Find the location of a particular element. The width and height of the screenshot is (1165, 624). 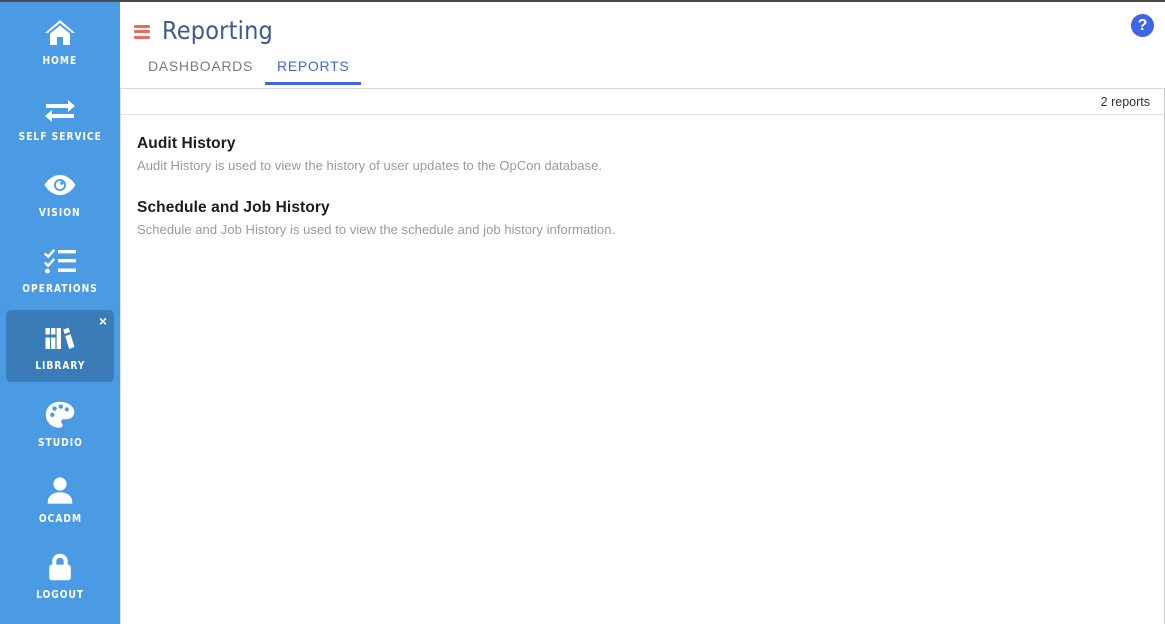

user-icon is located at coordinates (60, 491).